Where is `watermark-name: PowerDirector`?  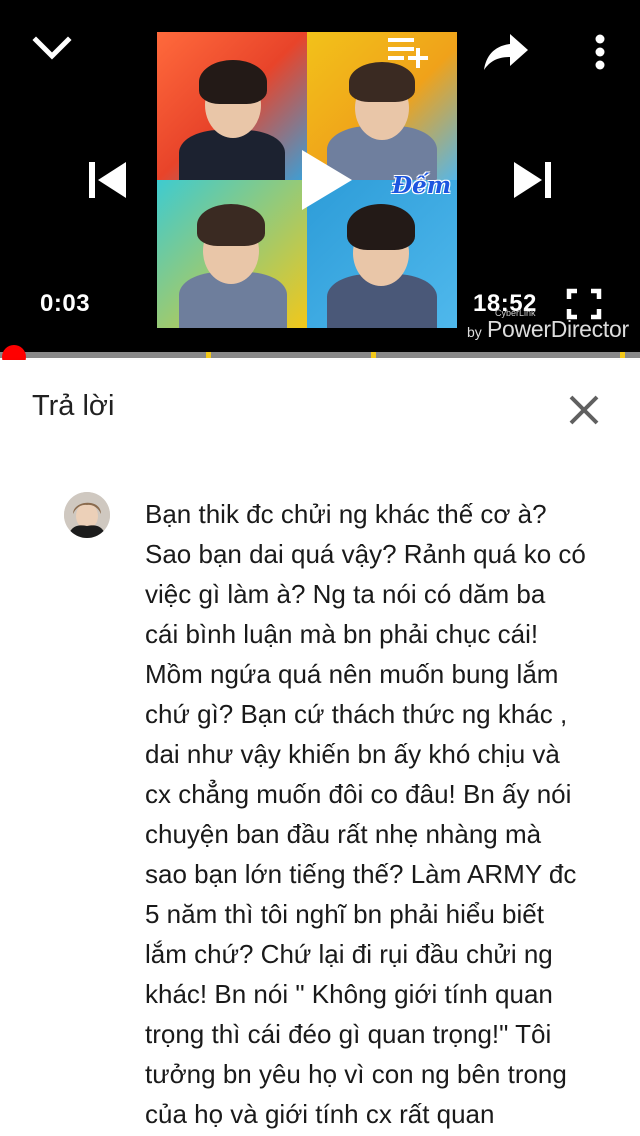
watermark-name: PowerDirector is located at coordinates (558, 329).